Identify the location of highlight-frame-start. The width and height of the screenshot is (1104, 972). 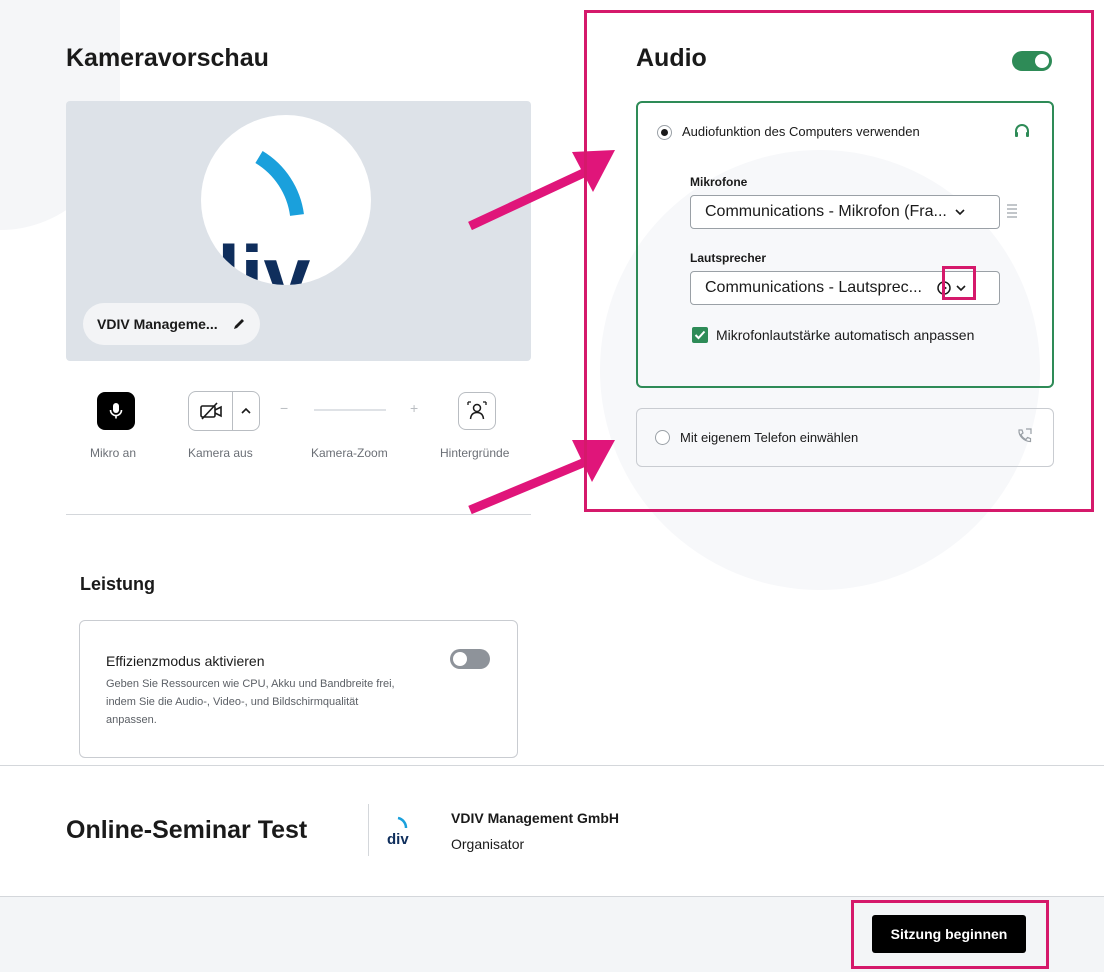
(950, 934).